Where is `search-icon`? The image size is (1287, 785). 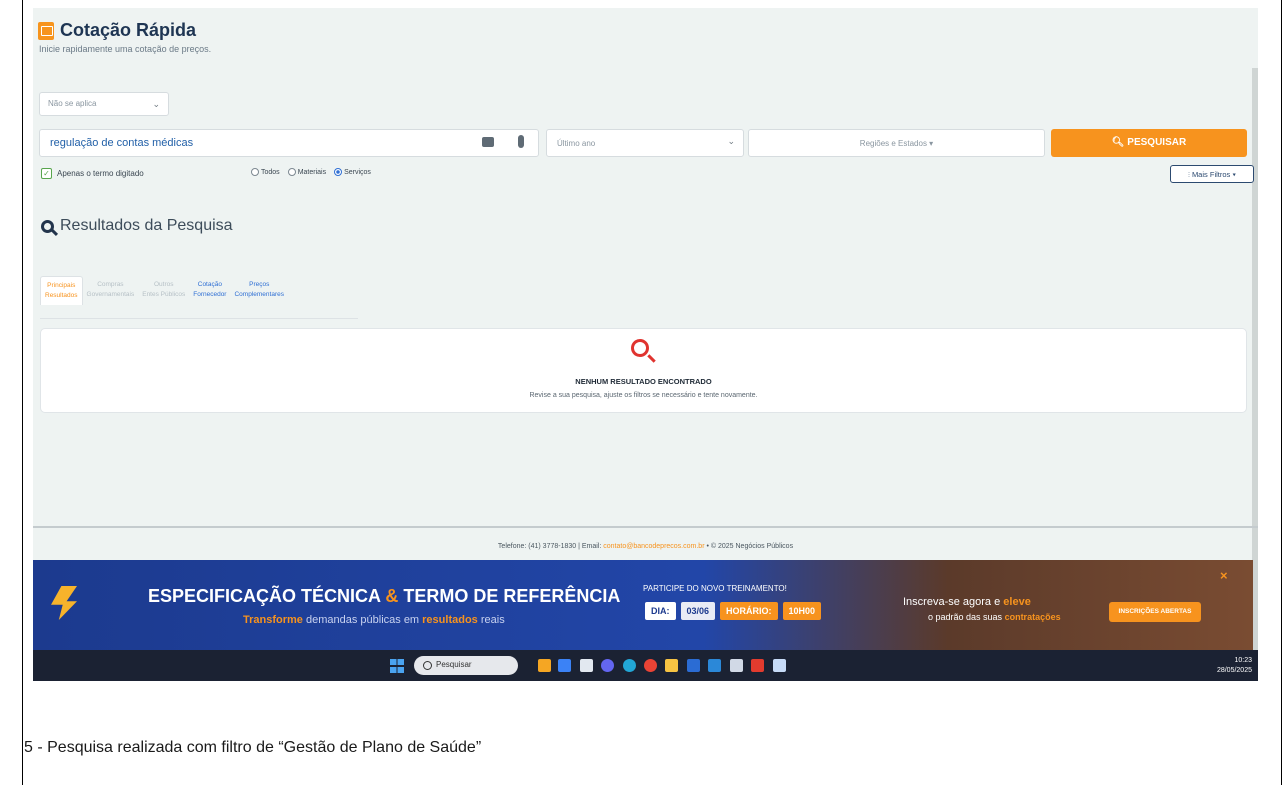
search-icon is located at coordinates (47, 226).